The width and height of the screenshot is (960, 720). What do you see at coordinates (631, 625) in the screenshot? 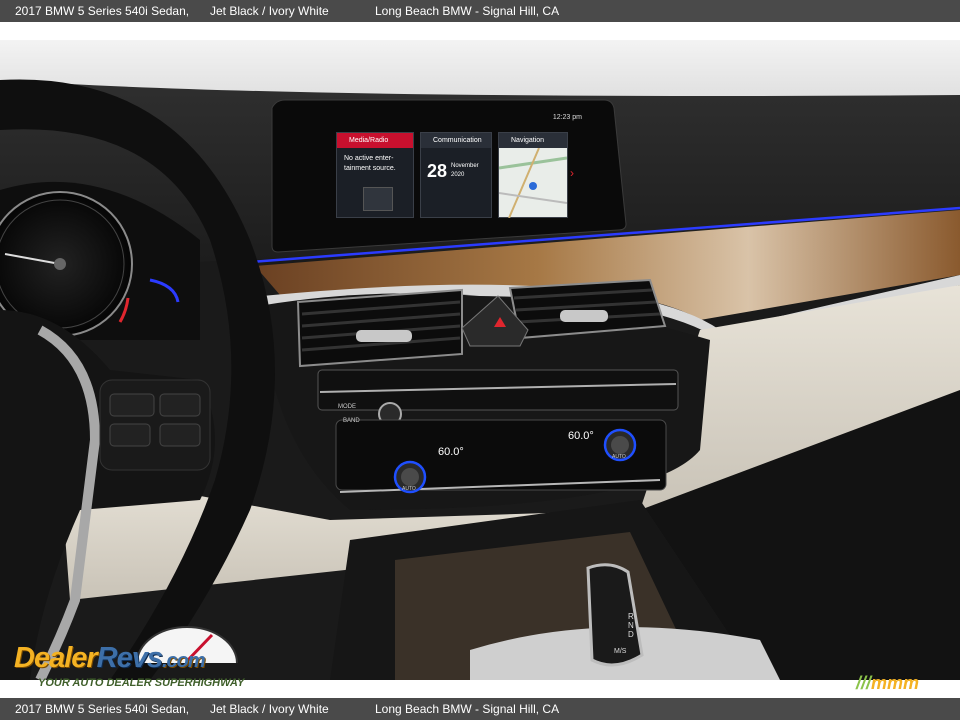
I see `gear-letters: R N D` at bounding box center [631, 625].